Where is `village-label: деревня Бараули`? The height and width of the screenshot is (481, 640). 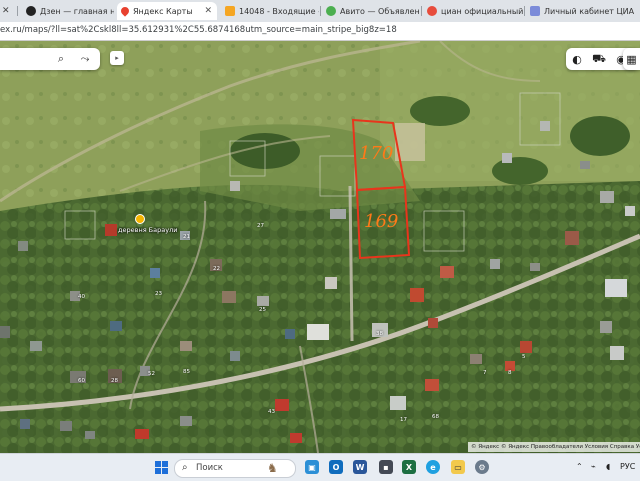 village-label: деревня Бараули is located at coordinates (147, 230).